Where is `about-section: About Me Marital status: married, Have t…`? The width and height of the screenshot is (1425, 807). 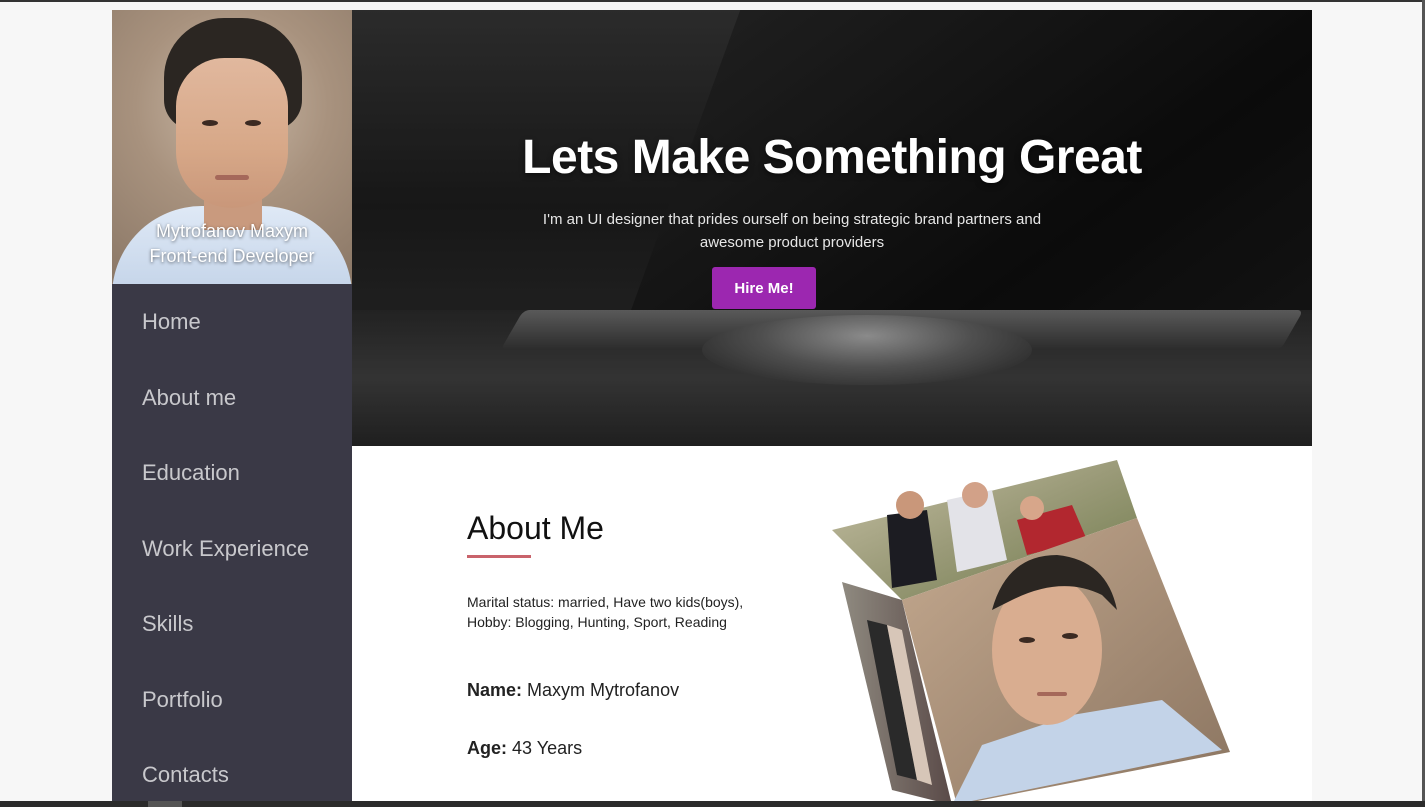
about-section: About Me Marital status: married, Have t… is located at coordinates (637, 634).